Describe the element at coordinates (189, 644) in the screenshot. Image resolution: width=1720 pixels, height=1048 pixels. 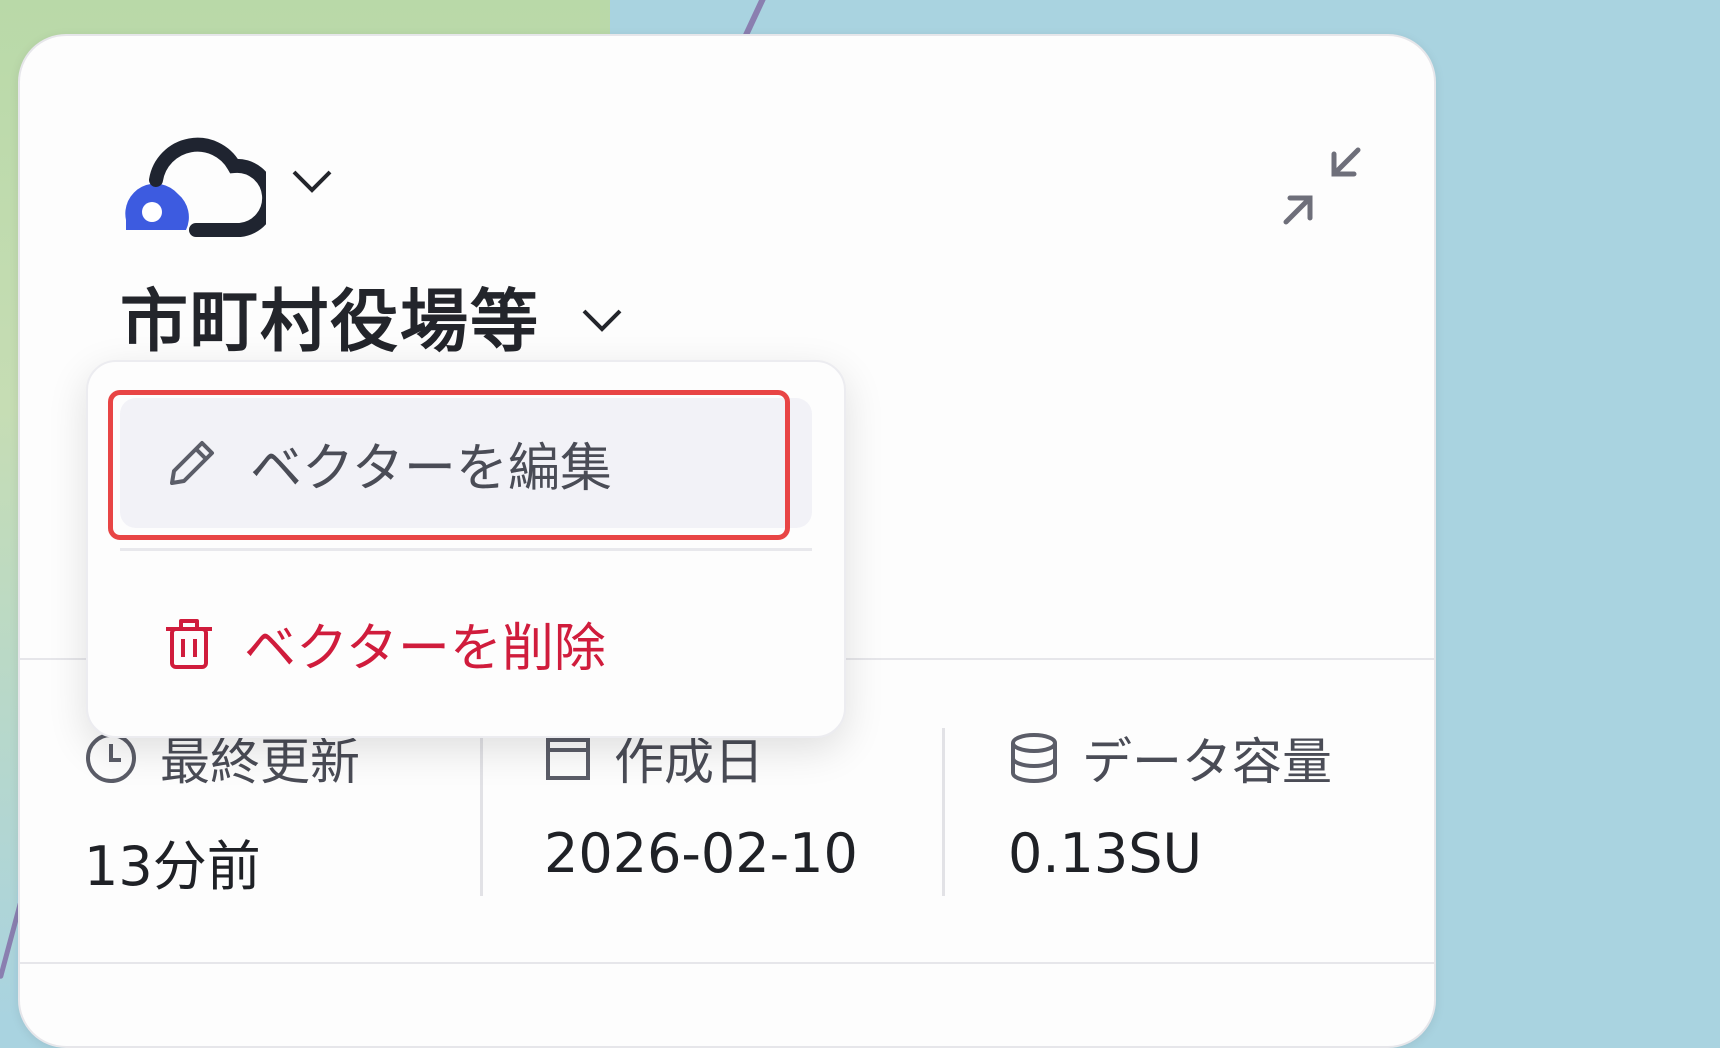
I see `trash-icon` at that location.